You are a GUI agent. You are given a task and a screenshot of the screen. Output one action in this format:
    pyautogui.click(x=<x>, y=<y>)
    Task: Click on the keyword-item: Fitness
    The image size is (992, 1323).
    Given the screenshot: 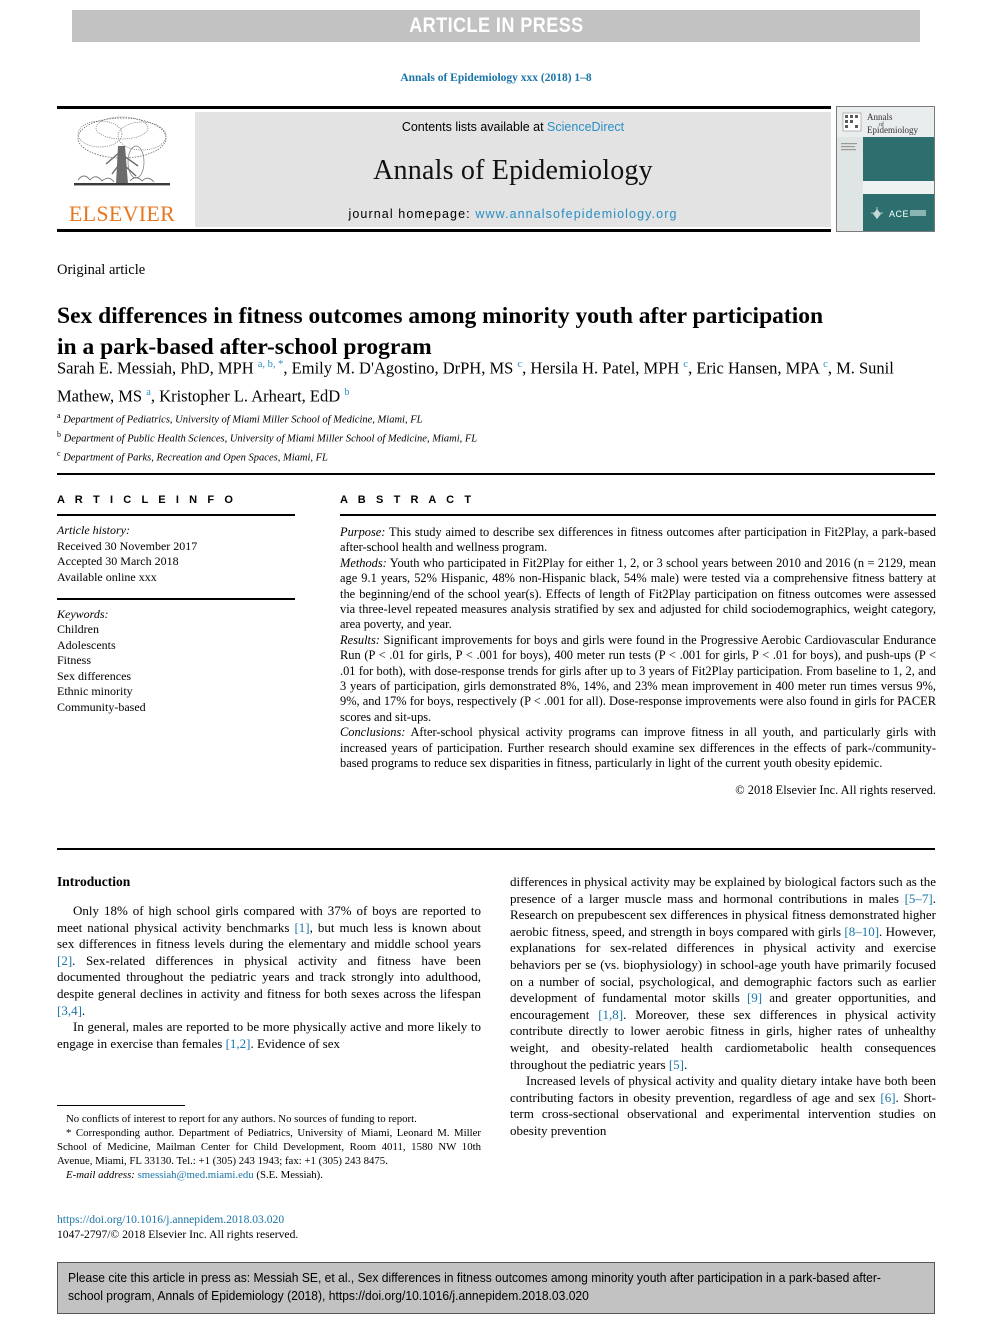 What is the action you would take?
    pyautogui.click(x=74, y=660)
    